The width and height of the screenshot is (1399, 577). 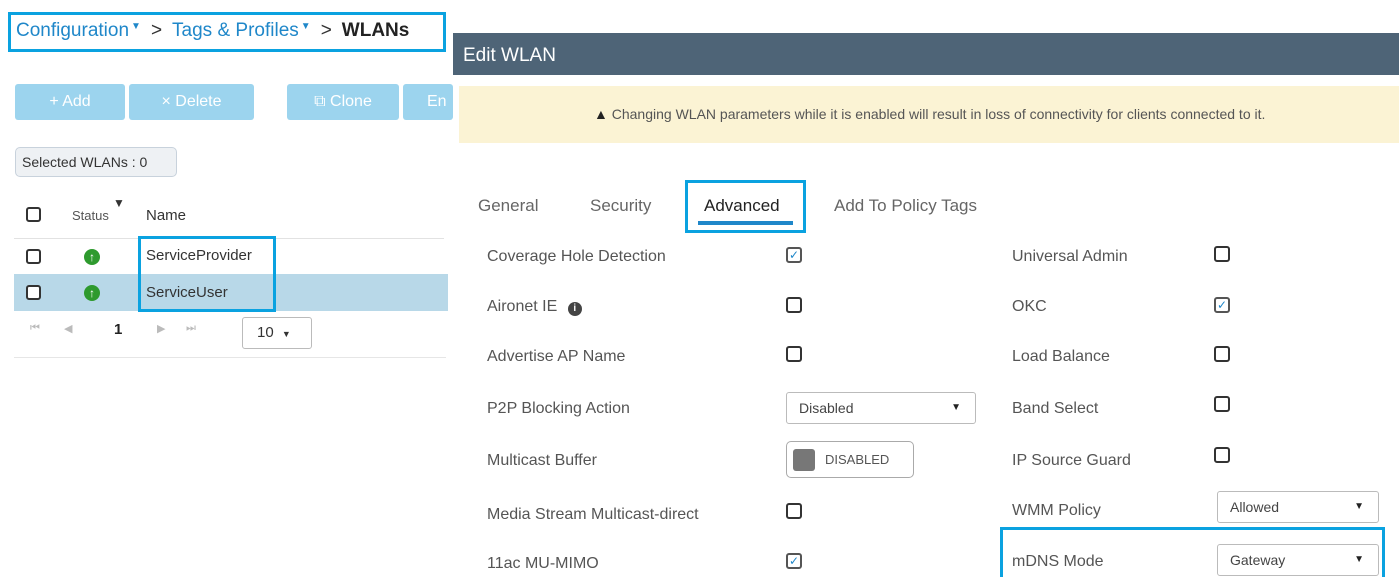 What do you see at coordinates (1071, 460) in the screenshot?
I see `label-ip-source-guard: IP Source Guard` at bounding box center [1071, 460].